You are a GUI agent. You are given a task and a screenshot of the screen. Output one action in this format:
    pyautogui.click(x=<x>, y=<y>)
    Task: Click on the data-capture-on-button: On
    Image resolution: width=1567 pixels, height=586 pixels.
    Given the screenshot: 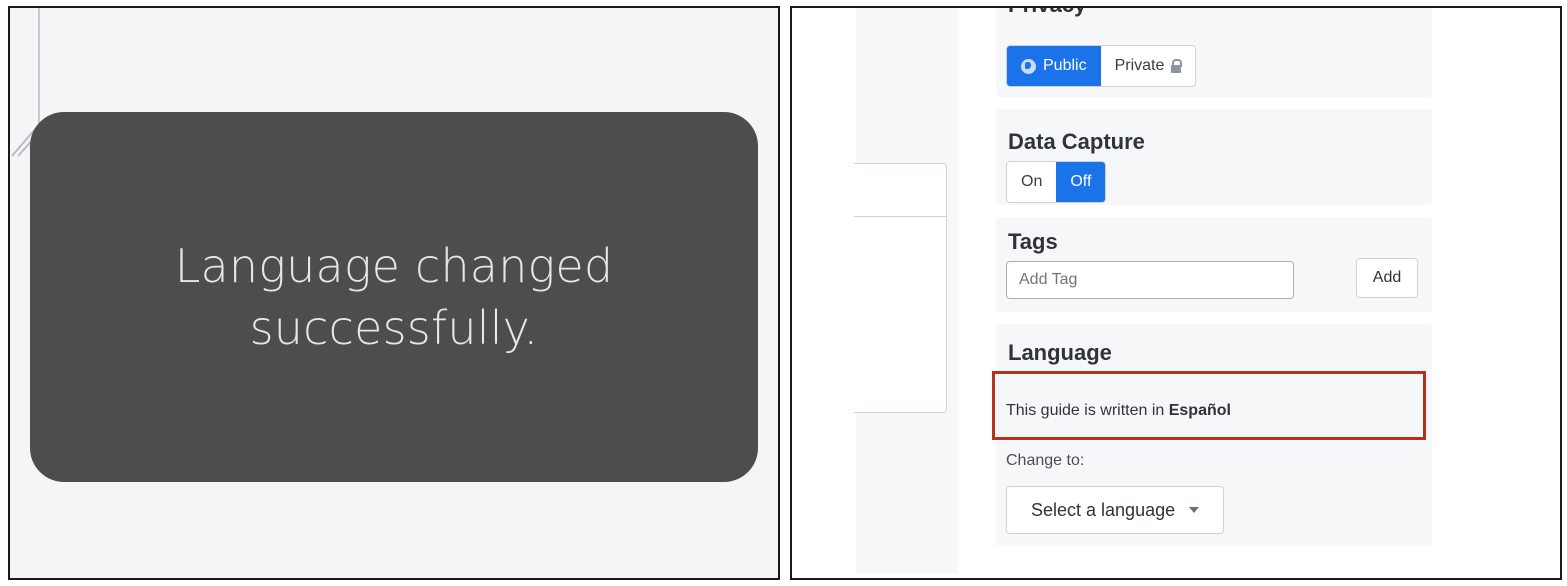 What is the action you would take?
    pyautogui.click(x=1031, y=182)
    